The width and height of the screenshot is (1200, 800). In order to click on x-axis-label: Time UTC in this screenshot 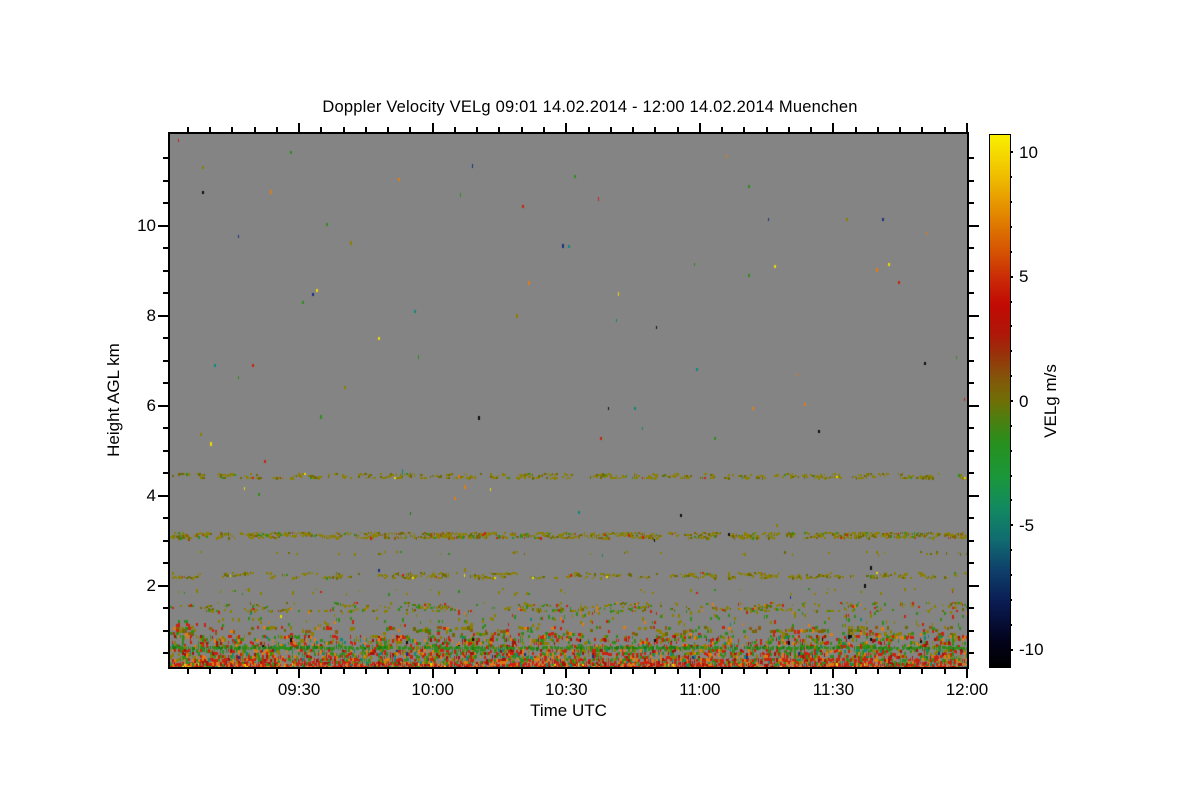, I will do `click(568, 710)`.